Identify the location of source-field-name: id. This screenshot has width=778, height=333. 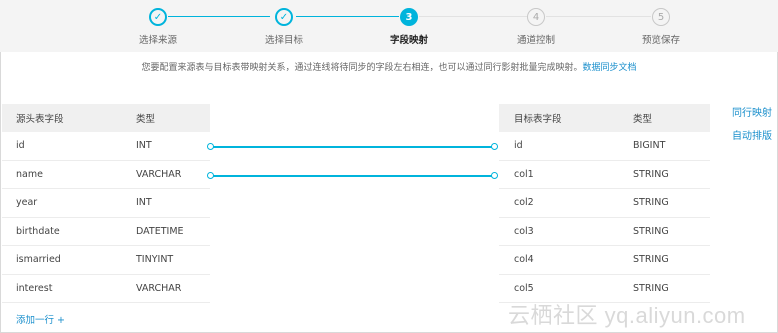
(62, 146).